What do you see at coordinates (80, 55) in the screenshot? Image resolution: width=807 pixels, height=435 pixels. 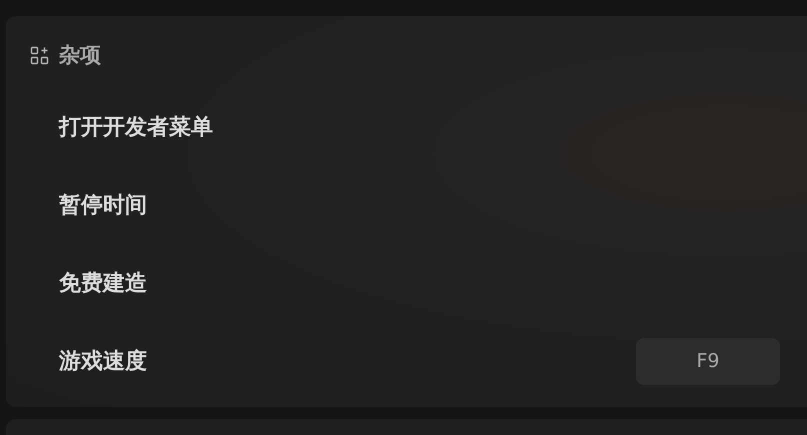 I see `section-title: 杂项` at bounding box center [80, 55].